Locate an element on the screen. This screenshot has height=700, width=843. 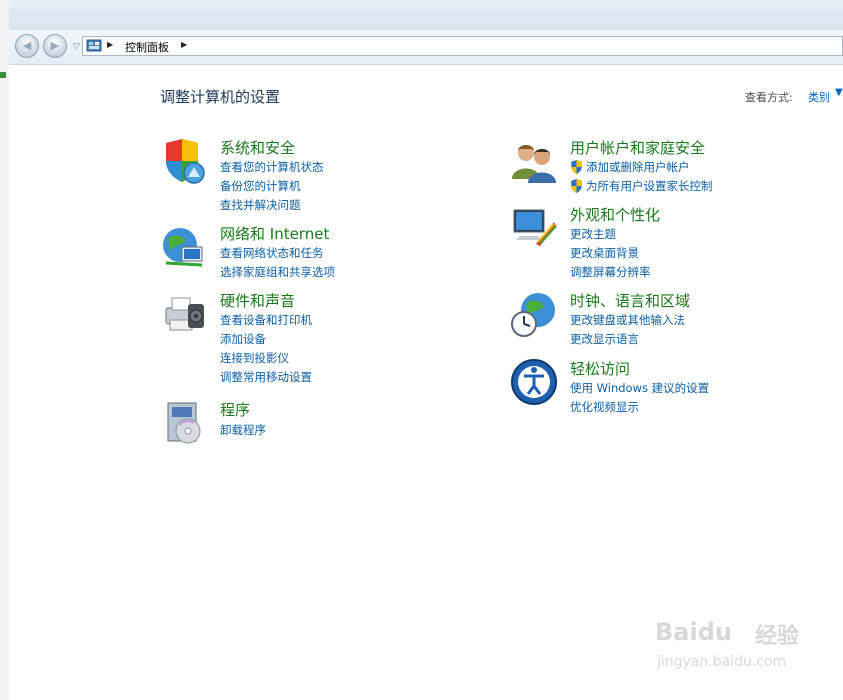
navigation-bar: ◀ ▶ ▽ ▶ 控制面板 ▶ is located at coordinates (426, 47).